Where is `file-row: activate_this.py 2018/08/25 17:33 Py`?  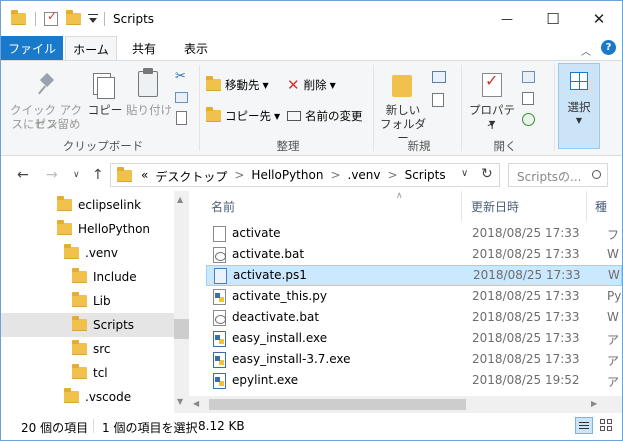 file-row: activate_this.py 2018/08/25 17:33 Py is located at coordinates (414, 297).